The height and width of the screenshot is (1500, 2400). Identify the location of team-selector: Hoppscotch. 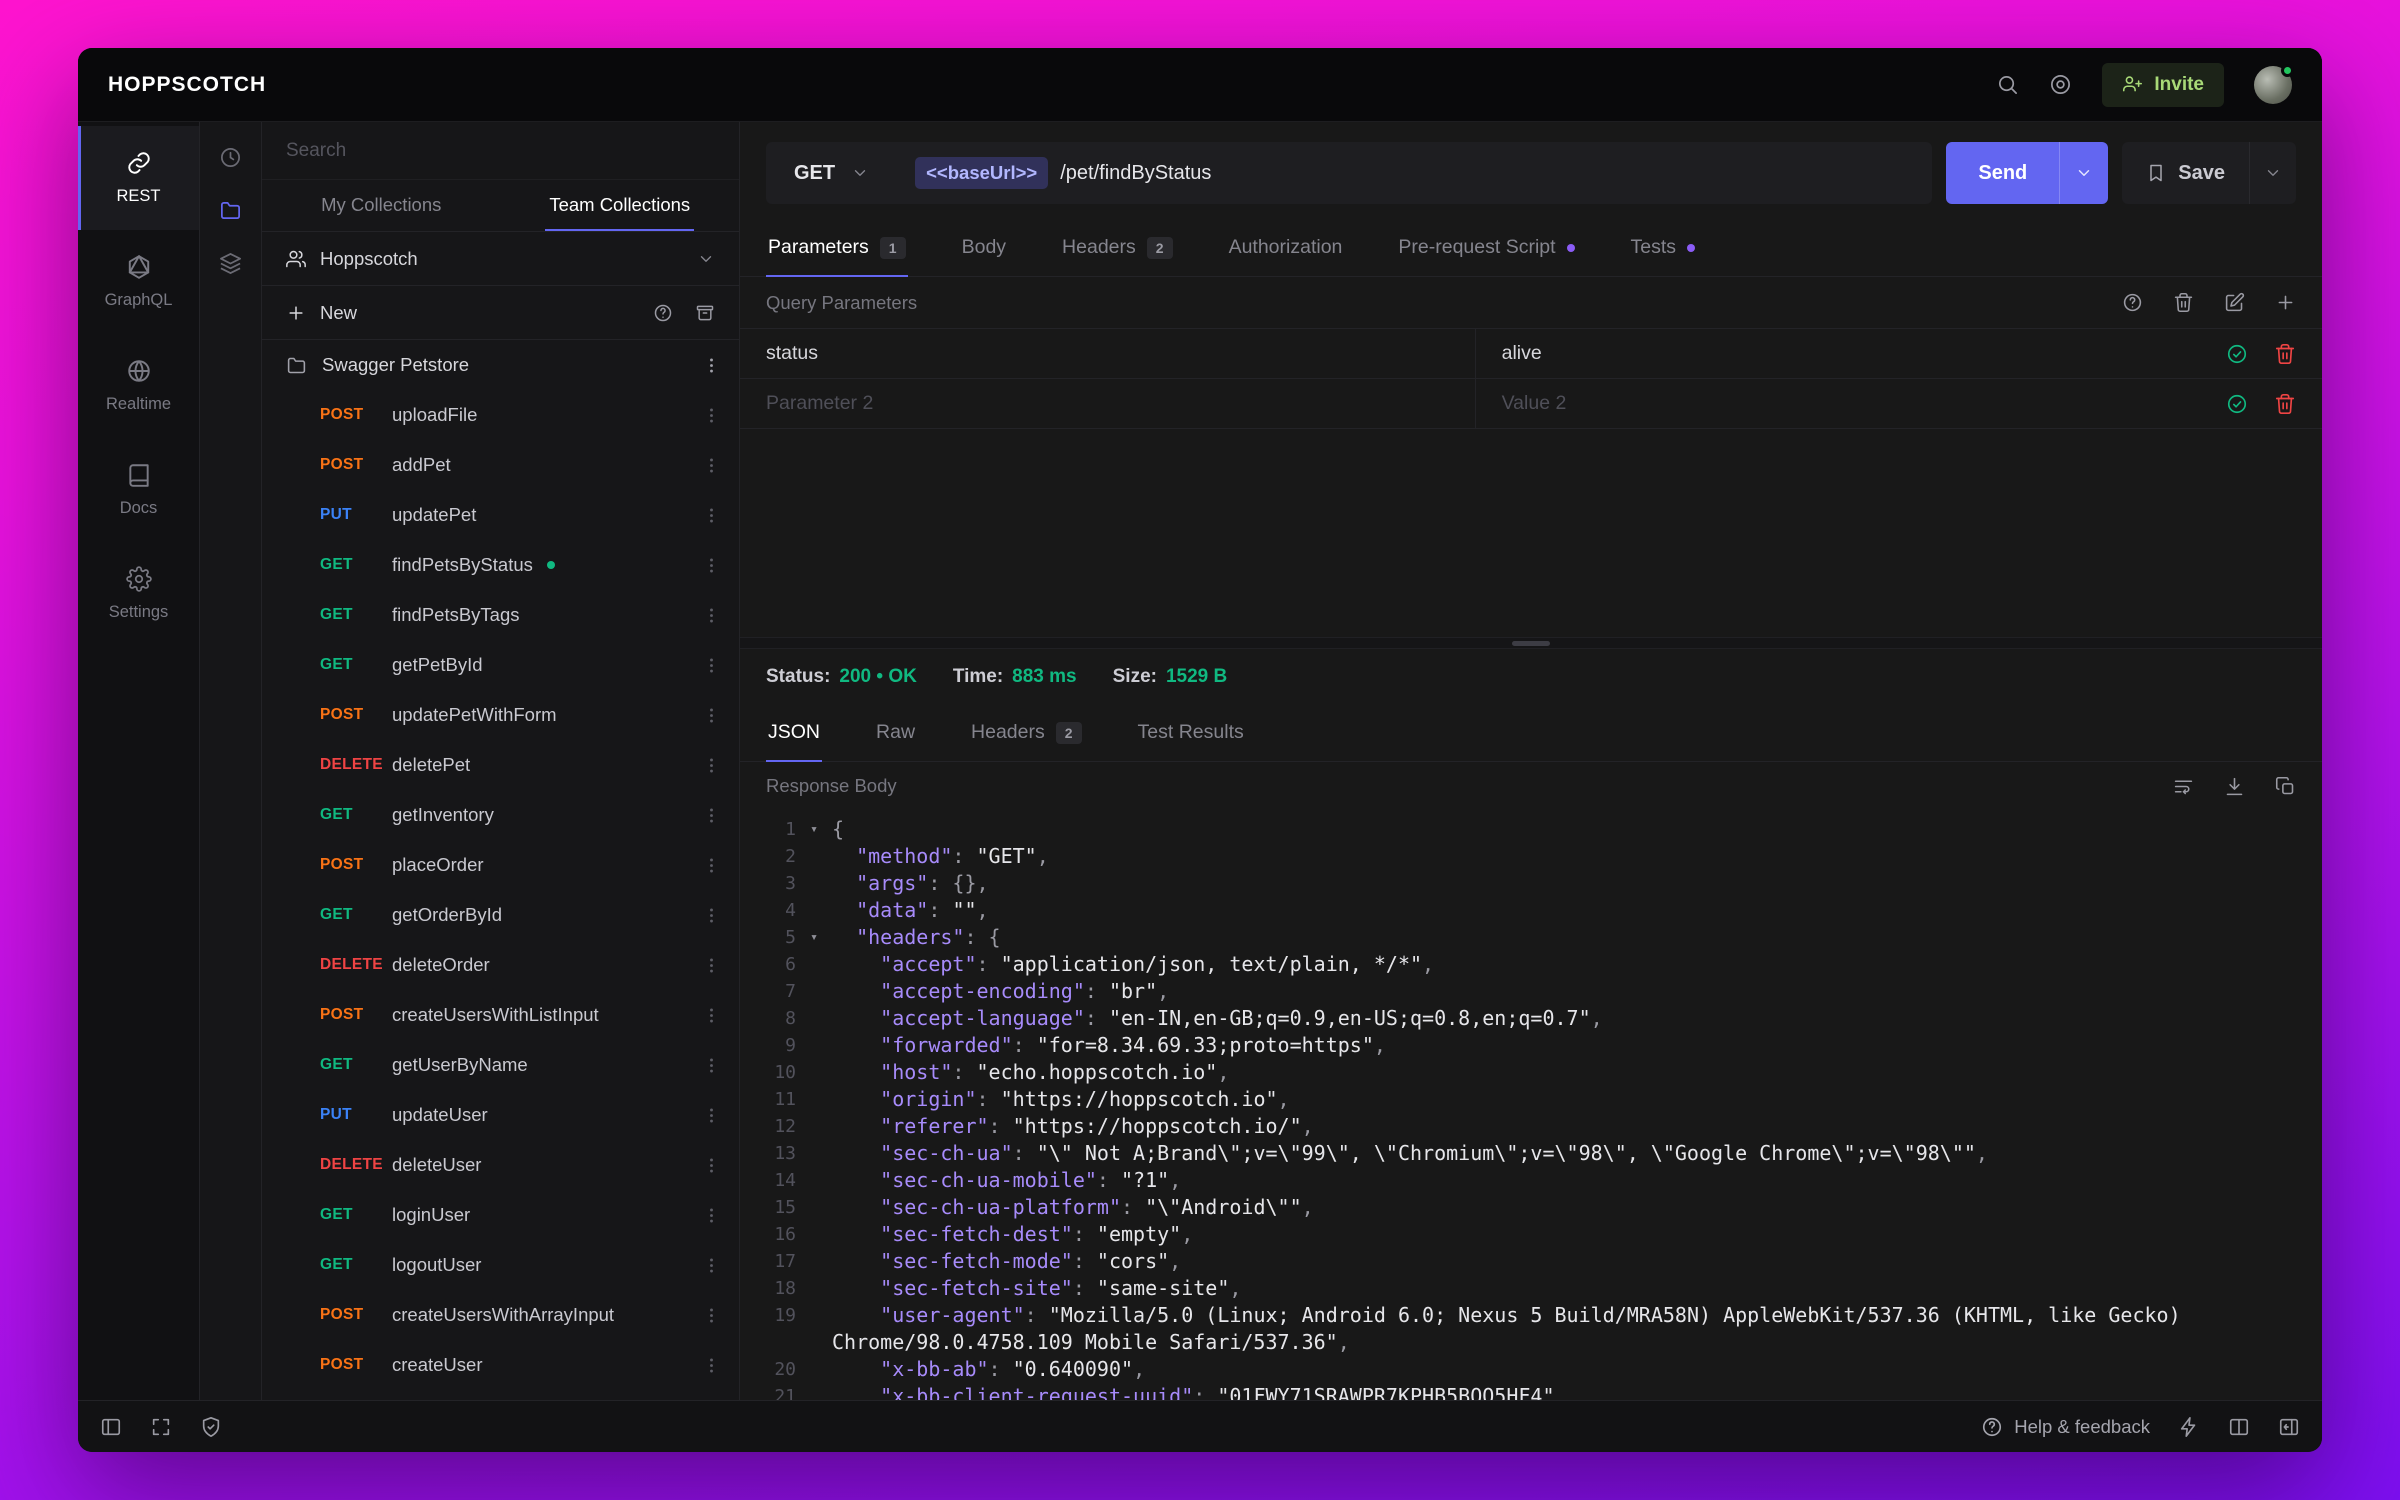
(500, 259).